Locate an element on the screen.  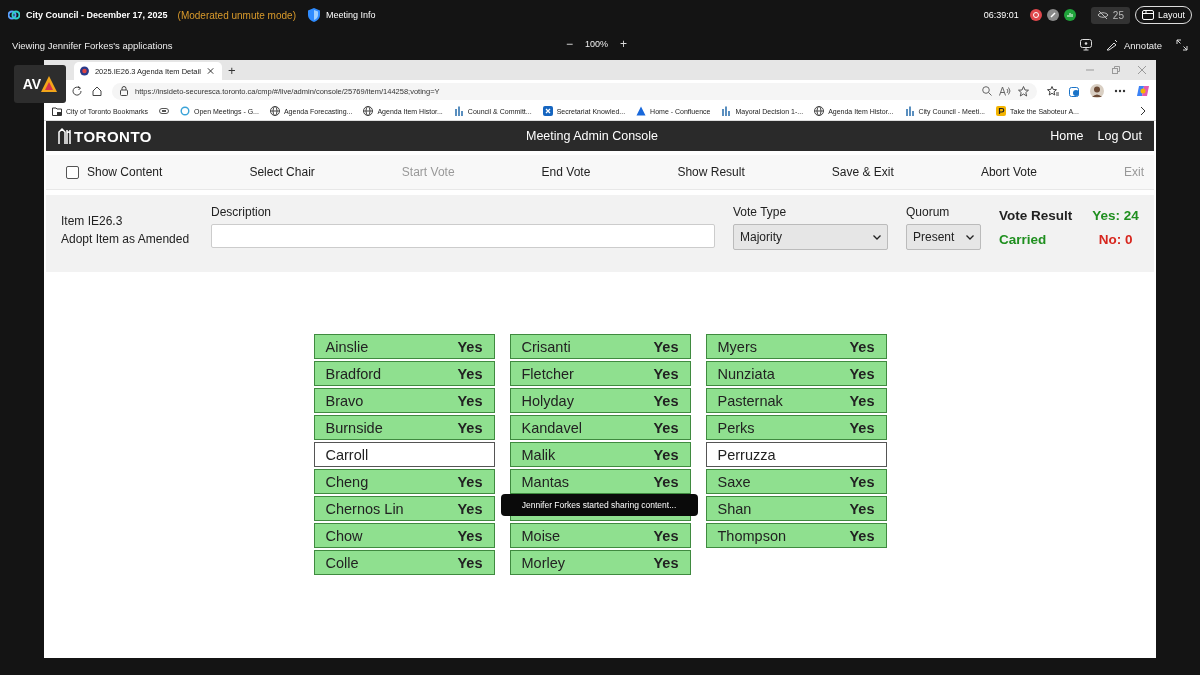
field-label: Vote Type is located at coordinates (760, 212).